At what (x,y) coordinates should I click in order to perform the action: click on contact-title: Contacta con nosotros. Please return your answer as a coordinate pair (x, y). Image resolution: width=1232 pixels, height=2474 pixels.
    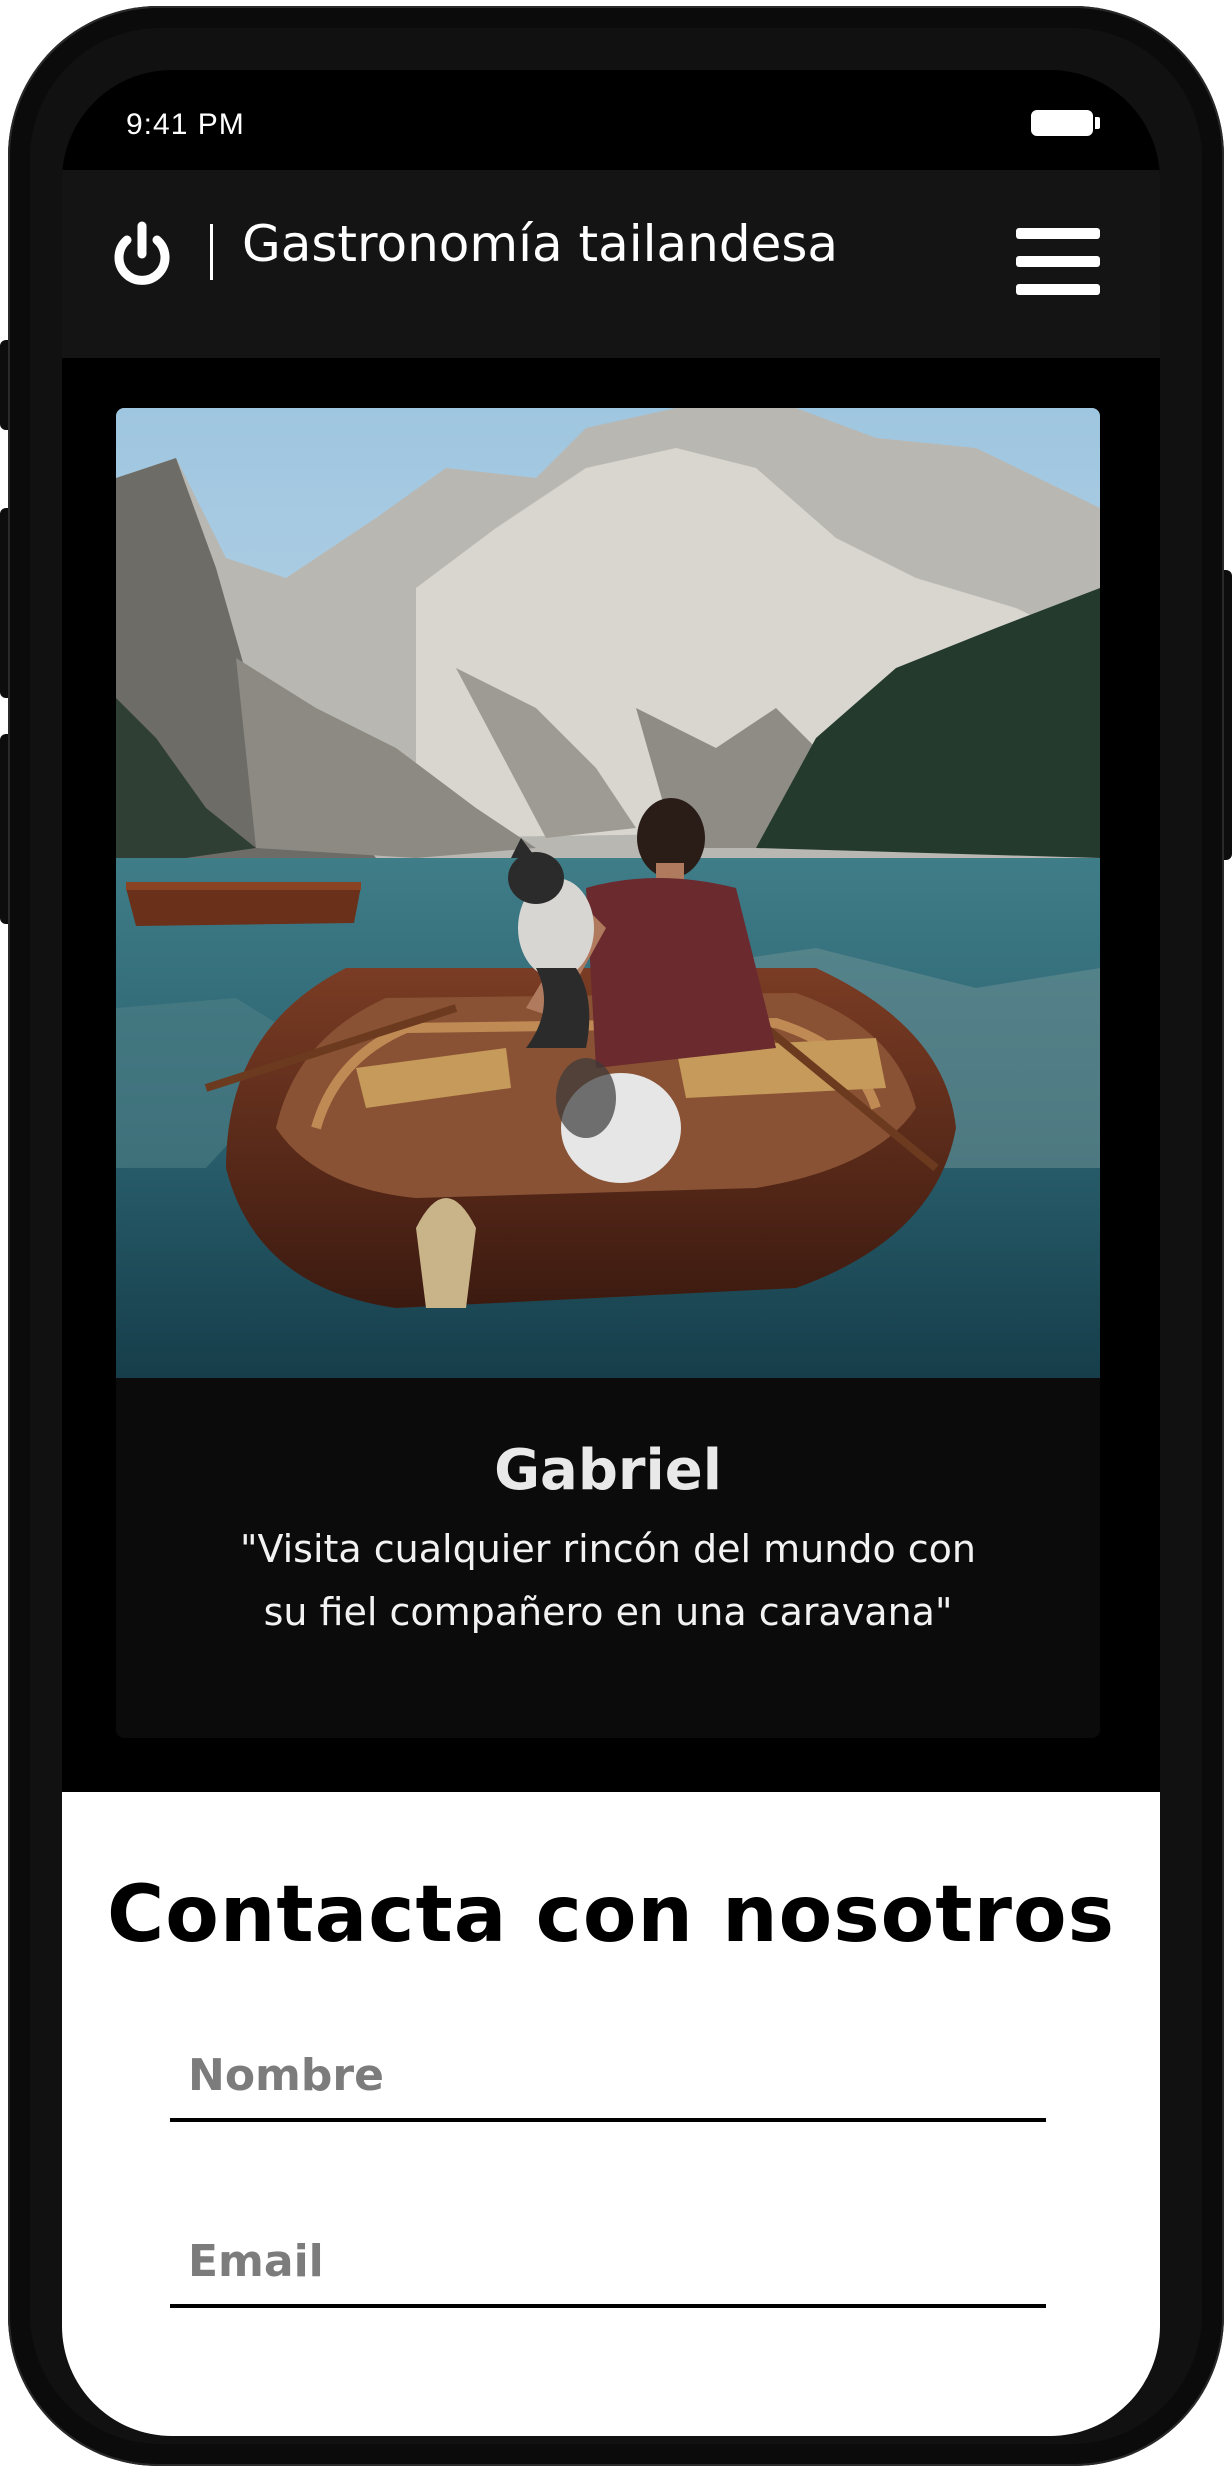
    Looking at the image, I should click on (611, 1915).